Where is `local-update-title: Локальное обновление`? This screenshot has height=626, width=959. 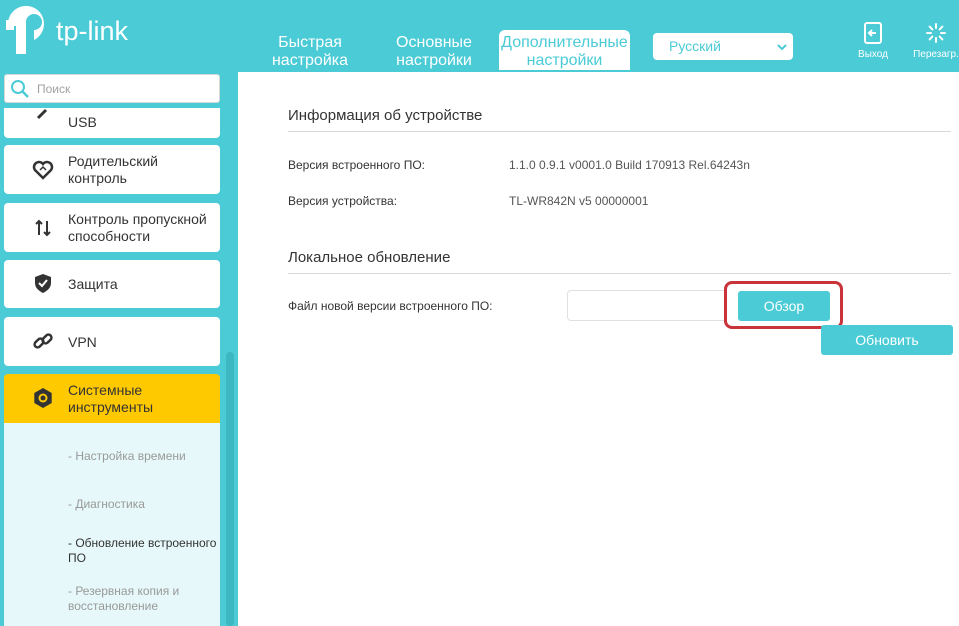
local-update-title: Локальное обновление is located at coordinates (369, 257).